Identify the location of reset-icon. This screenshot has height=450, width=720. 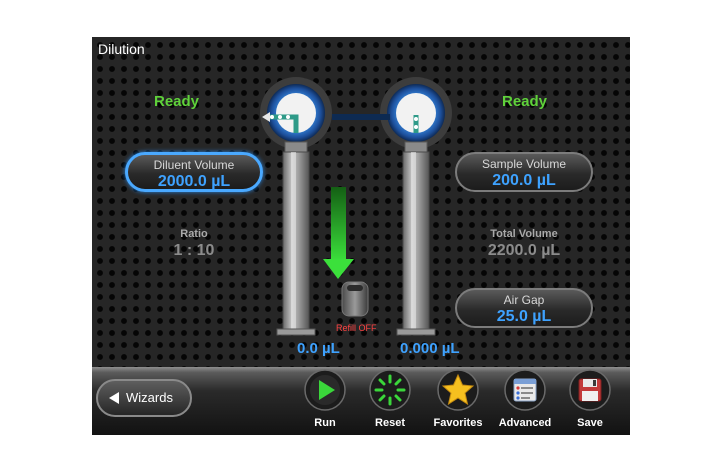
(390, 390).